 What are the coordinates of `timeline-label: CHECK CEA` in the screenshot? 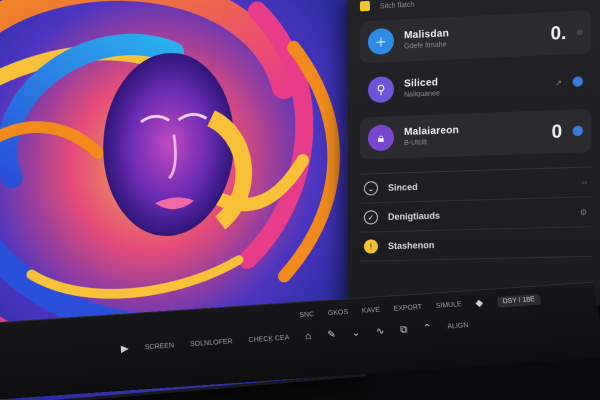 It's located at (268, 340).